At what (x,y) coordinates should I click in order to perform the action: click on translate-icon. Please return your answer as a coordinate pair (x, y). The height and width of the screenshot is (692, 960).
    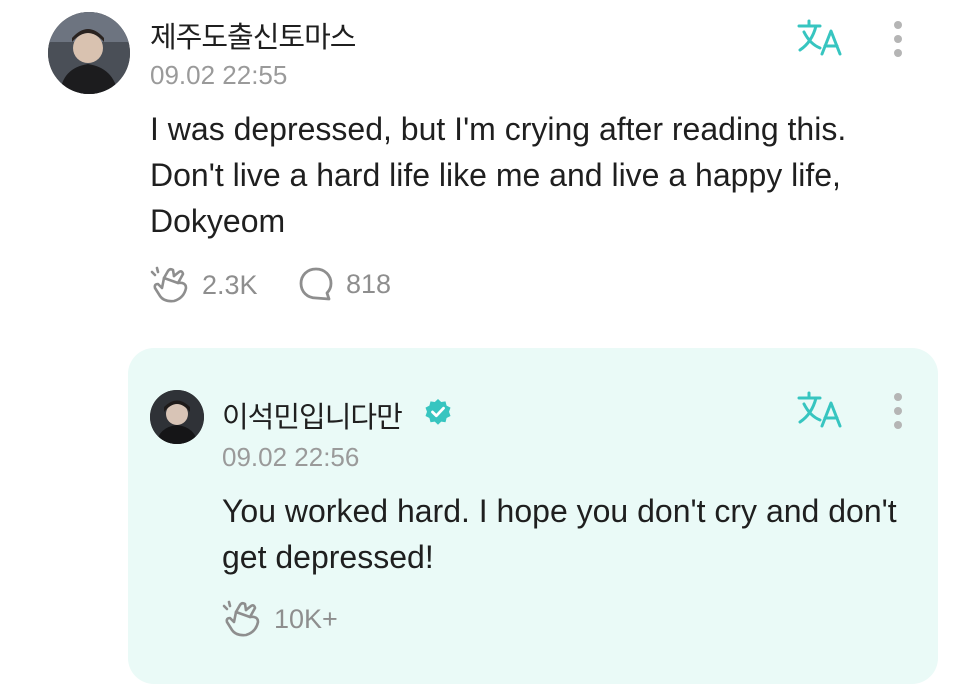
    Looking at the image, I should click on (821, 38).